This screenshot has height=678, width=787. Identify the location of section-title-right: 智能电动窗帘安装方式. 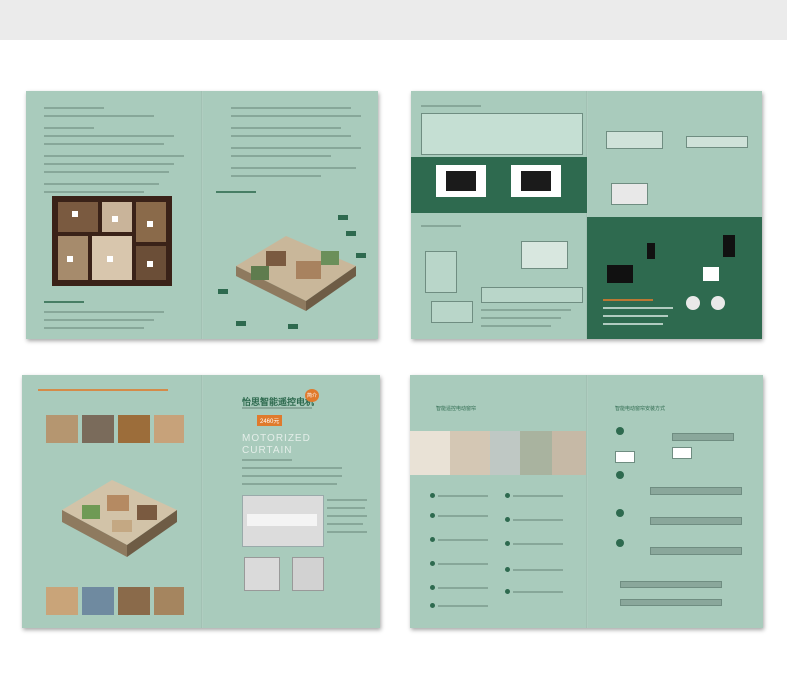
(640, 409).